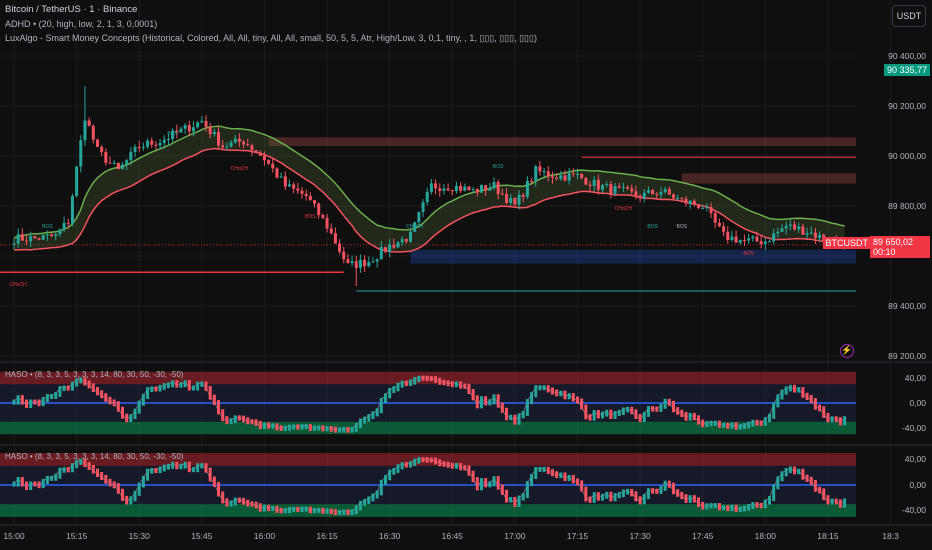 The width and height of the screenshot is (932, 550). What do you see at coordinates (14, 536) in the screenshot?
I see `time-axis-label: 15:00` at bounding box center [14, 536].